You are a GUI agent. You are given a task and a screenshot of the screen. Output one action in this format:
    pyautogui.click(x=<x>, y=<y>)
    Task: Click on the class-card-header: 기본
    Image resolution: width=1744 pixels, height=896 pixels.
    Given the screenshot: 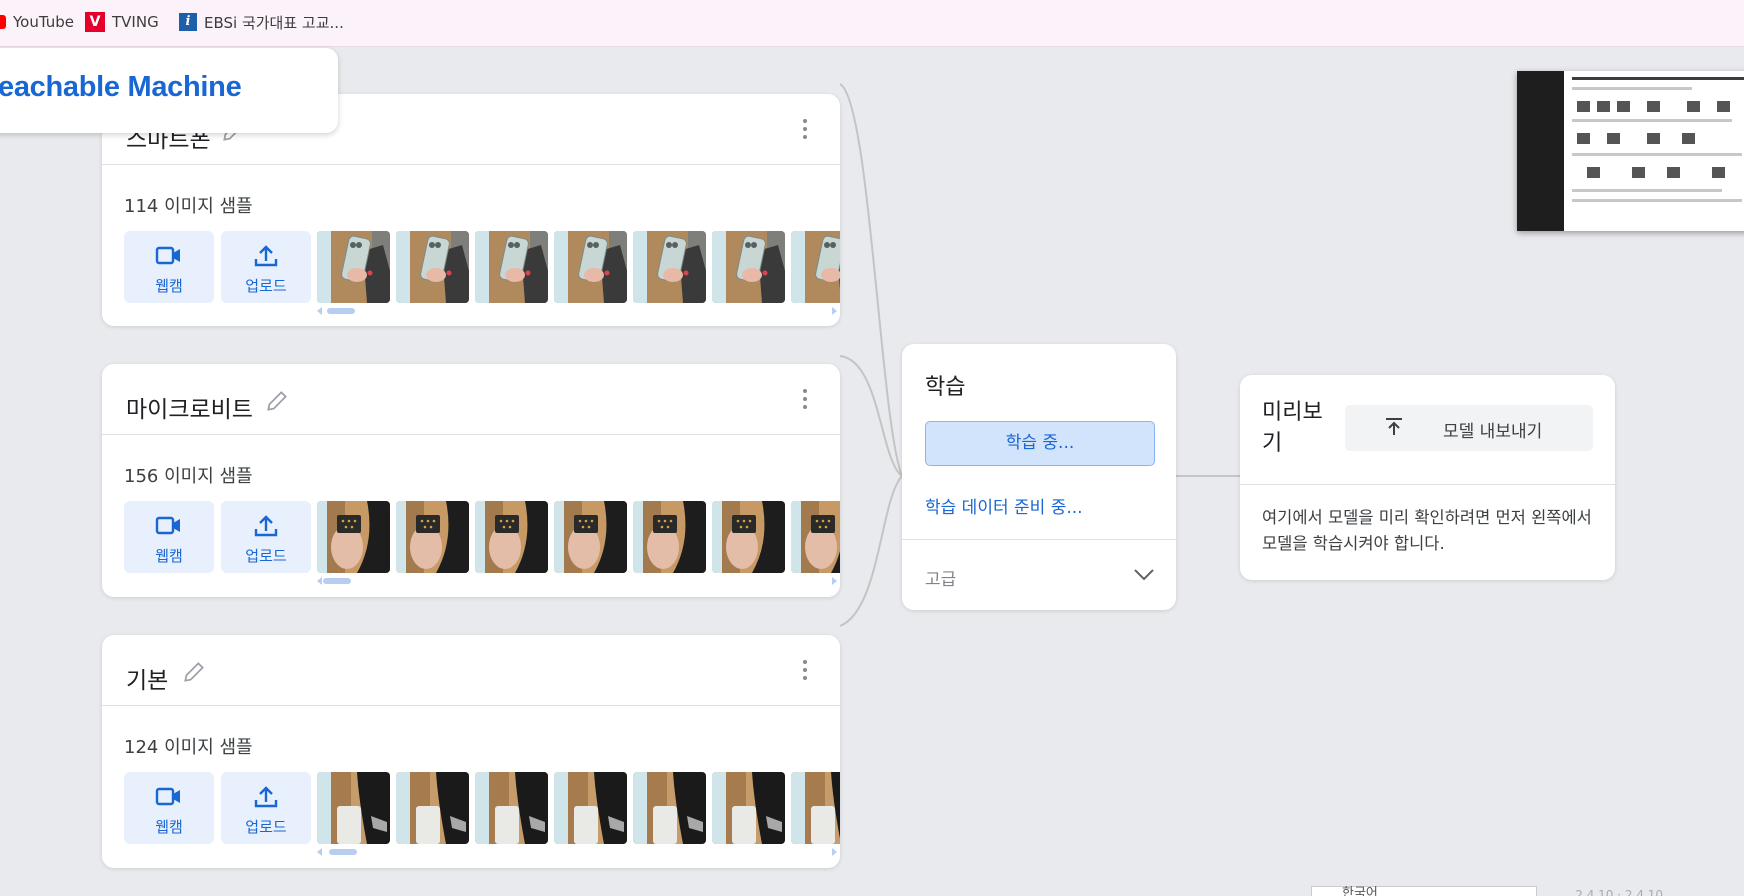 What is the action you would take?
    pyautogui.click(x=471, y=670)
    